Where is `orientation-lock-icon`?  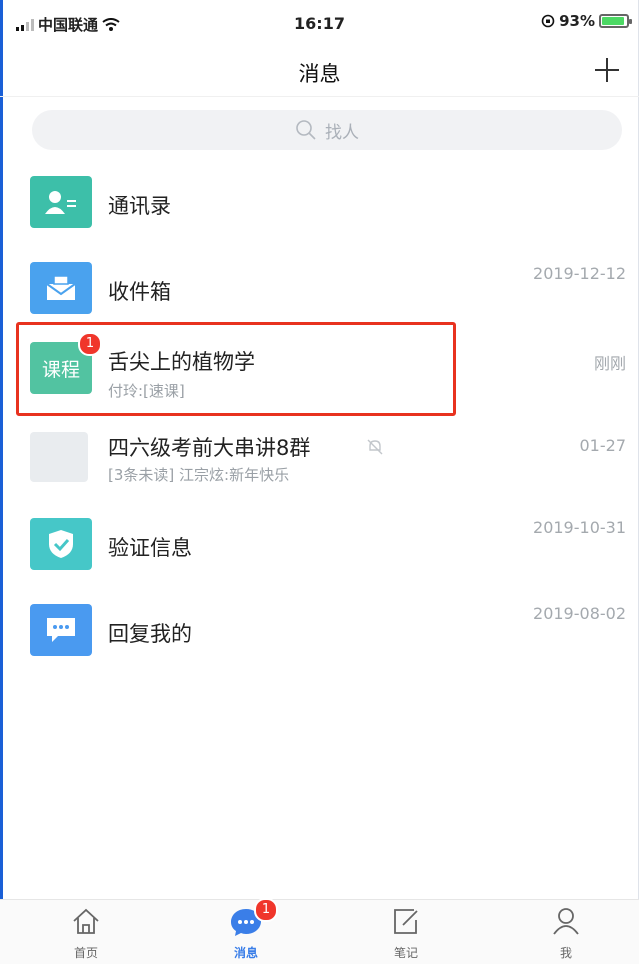
orientation-lock-icon is located at coordinates (548, 21).